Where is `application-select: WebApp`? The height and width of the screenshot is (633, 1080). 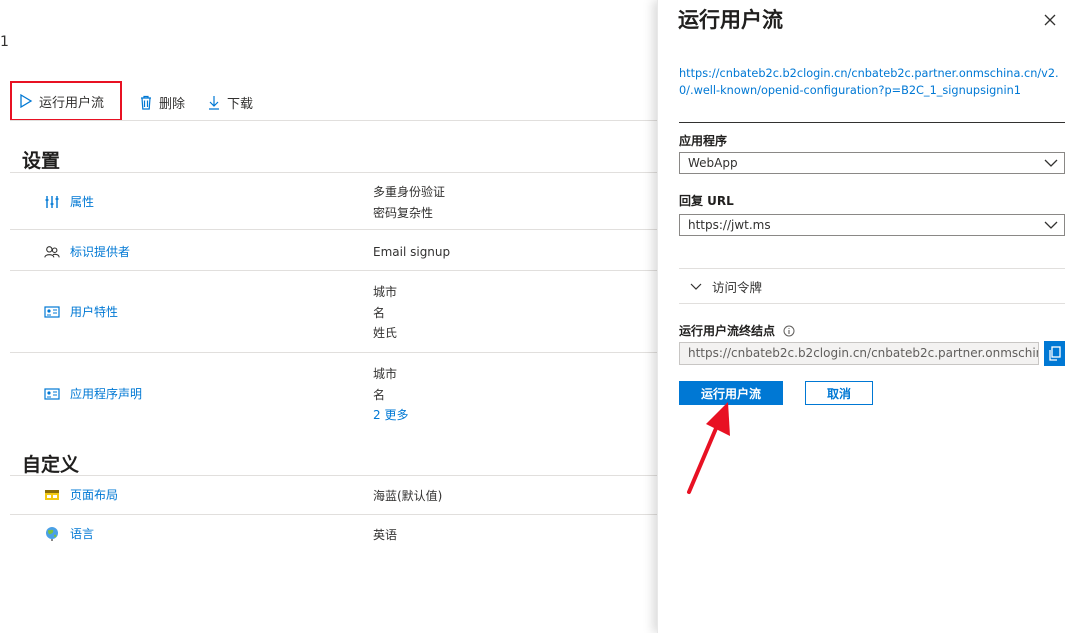 application-select: WebApp is located at coordinates (872, 163).